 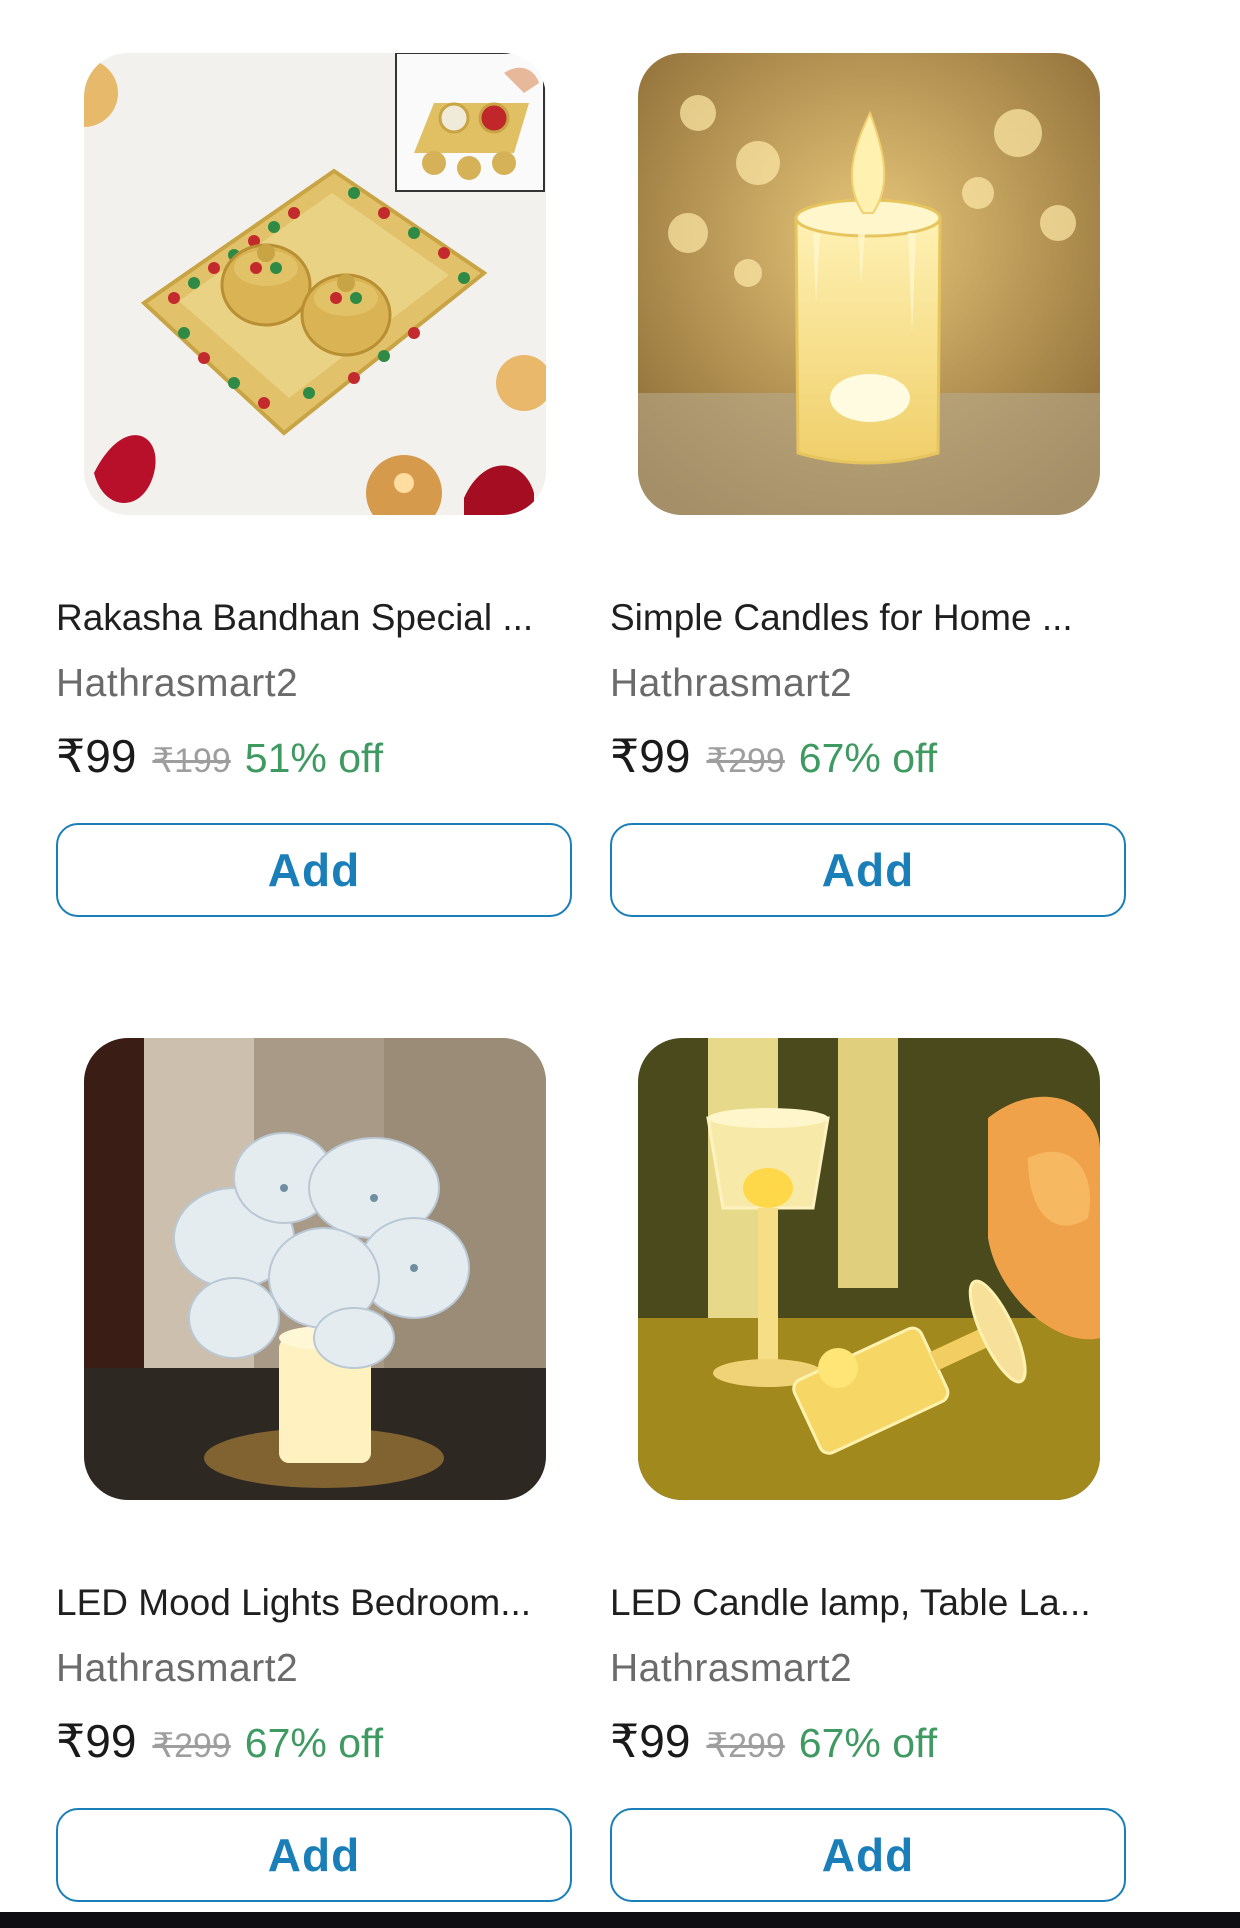 I want to click on puja-thali-image, so click(x=315, y=284).